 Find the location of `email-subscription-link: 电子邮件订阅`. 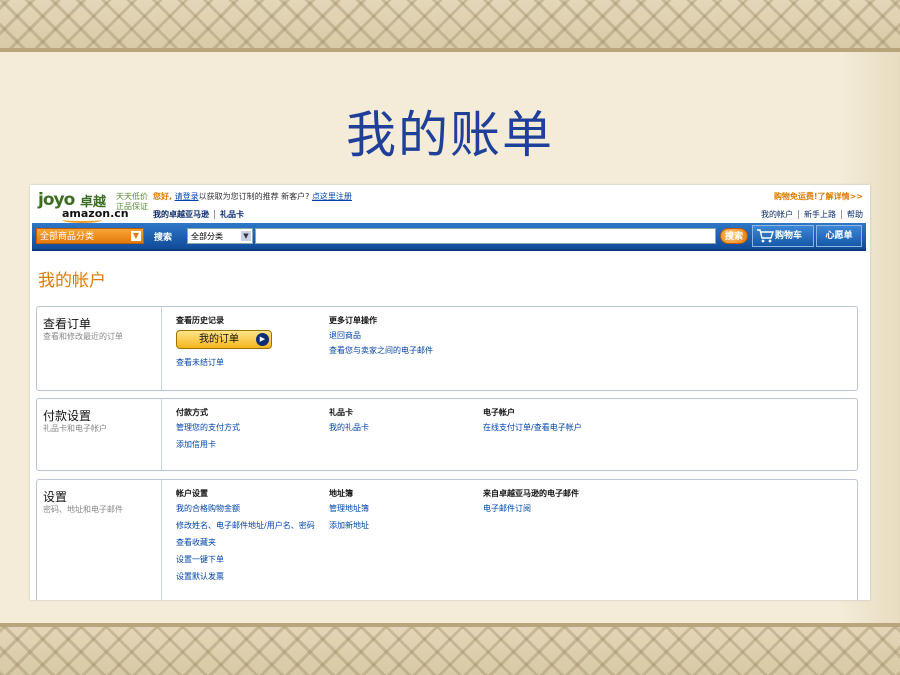

email-subscription-link: 电子邮件订阅 is located at coordinates (531, 508).